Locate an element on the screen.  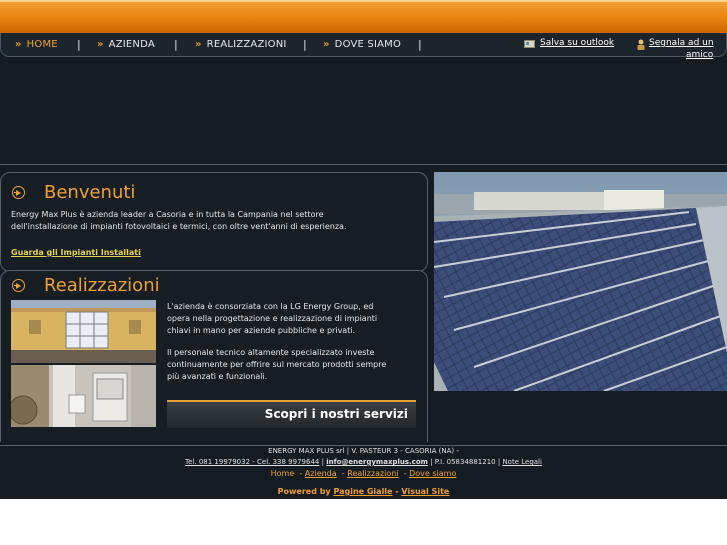
powered-sep: - is located at coordinates (397, 491).